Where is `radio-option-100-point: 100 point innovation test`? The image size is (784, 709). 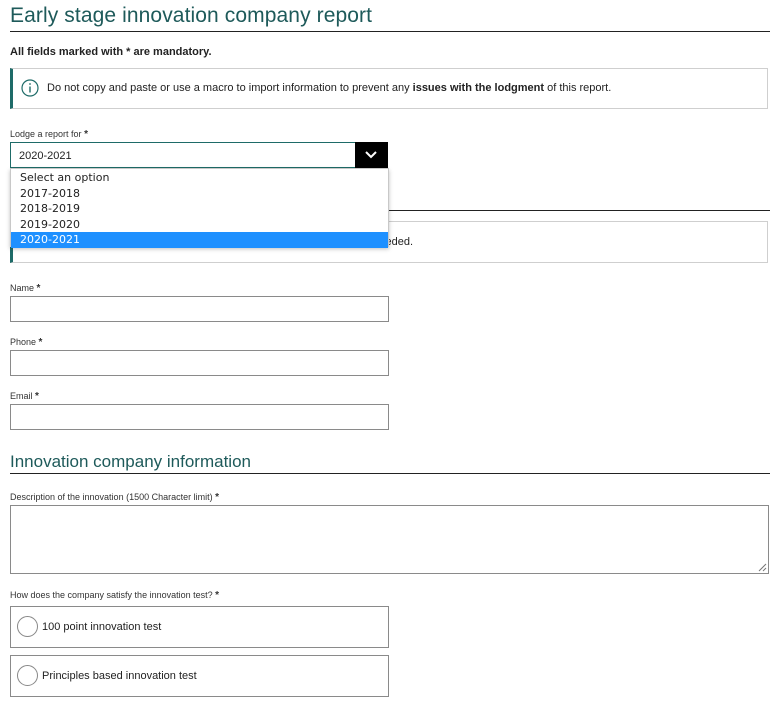
radio-option-100-point: 100 point innovation test is located at coordinates (199, 627).